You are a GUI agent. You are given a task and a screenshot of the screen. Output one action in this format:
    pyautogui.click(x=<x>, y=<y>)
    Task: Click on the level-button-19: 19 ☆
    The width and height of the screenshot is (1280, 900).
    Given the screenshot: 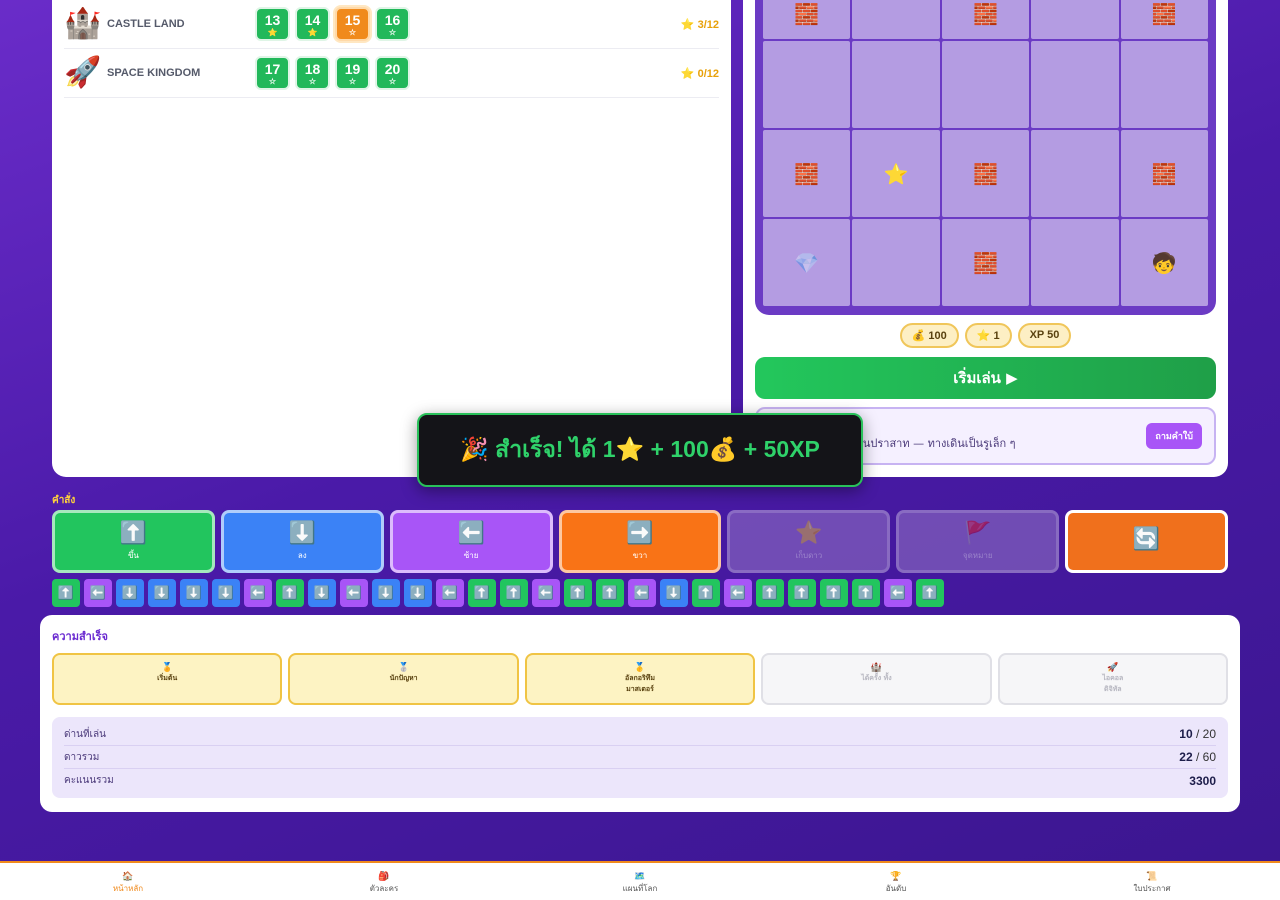 What is the action you would take?
    pyautogui.click(x=352, y=73)
    